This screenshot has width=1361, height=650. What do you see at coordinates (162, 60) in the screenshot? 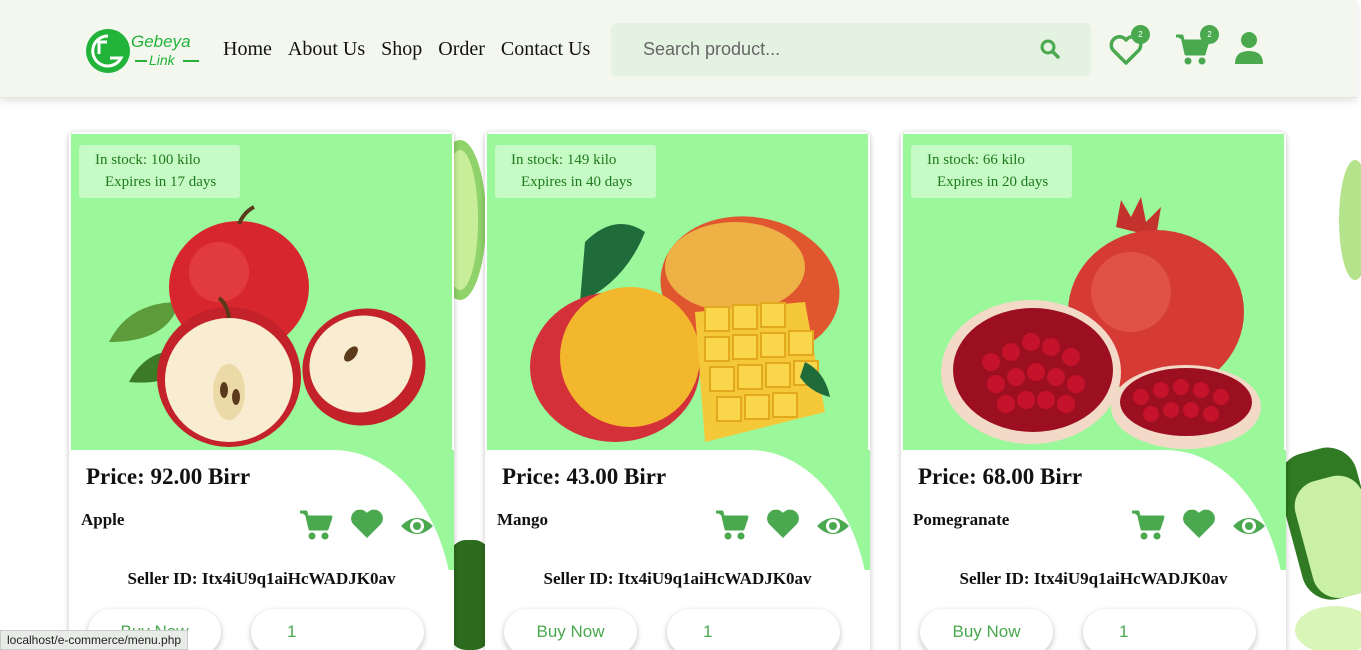
I see `logo-text-bottom: Link` at bounding box center [162, 60].